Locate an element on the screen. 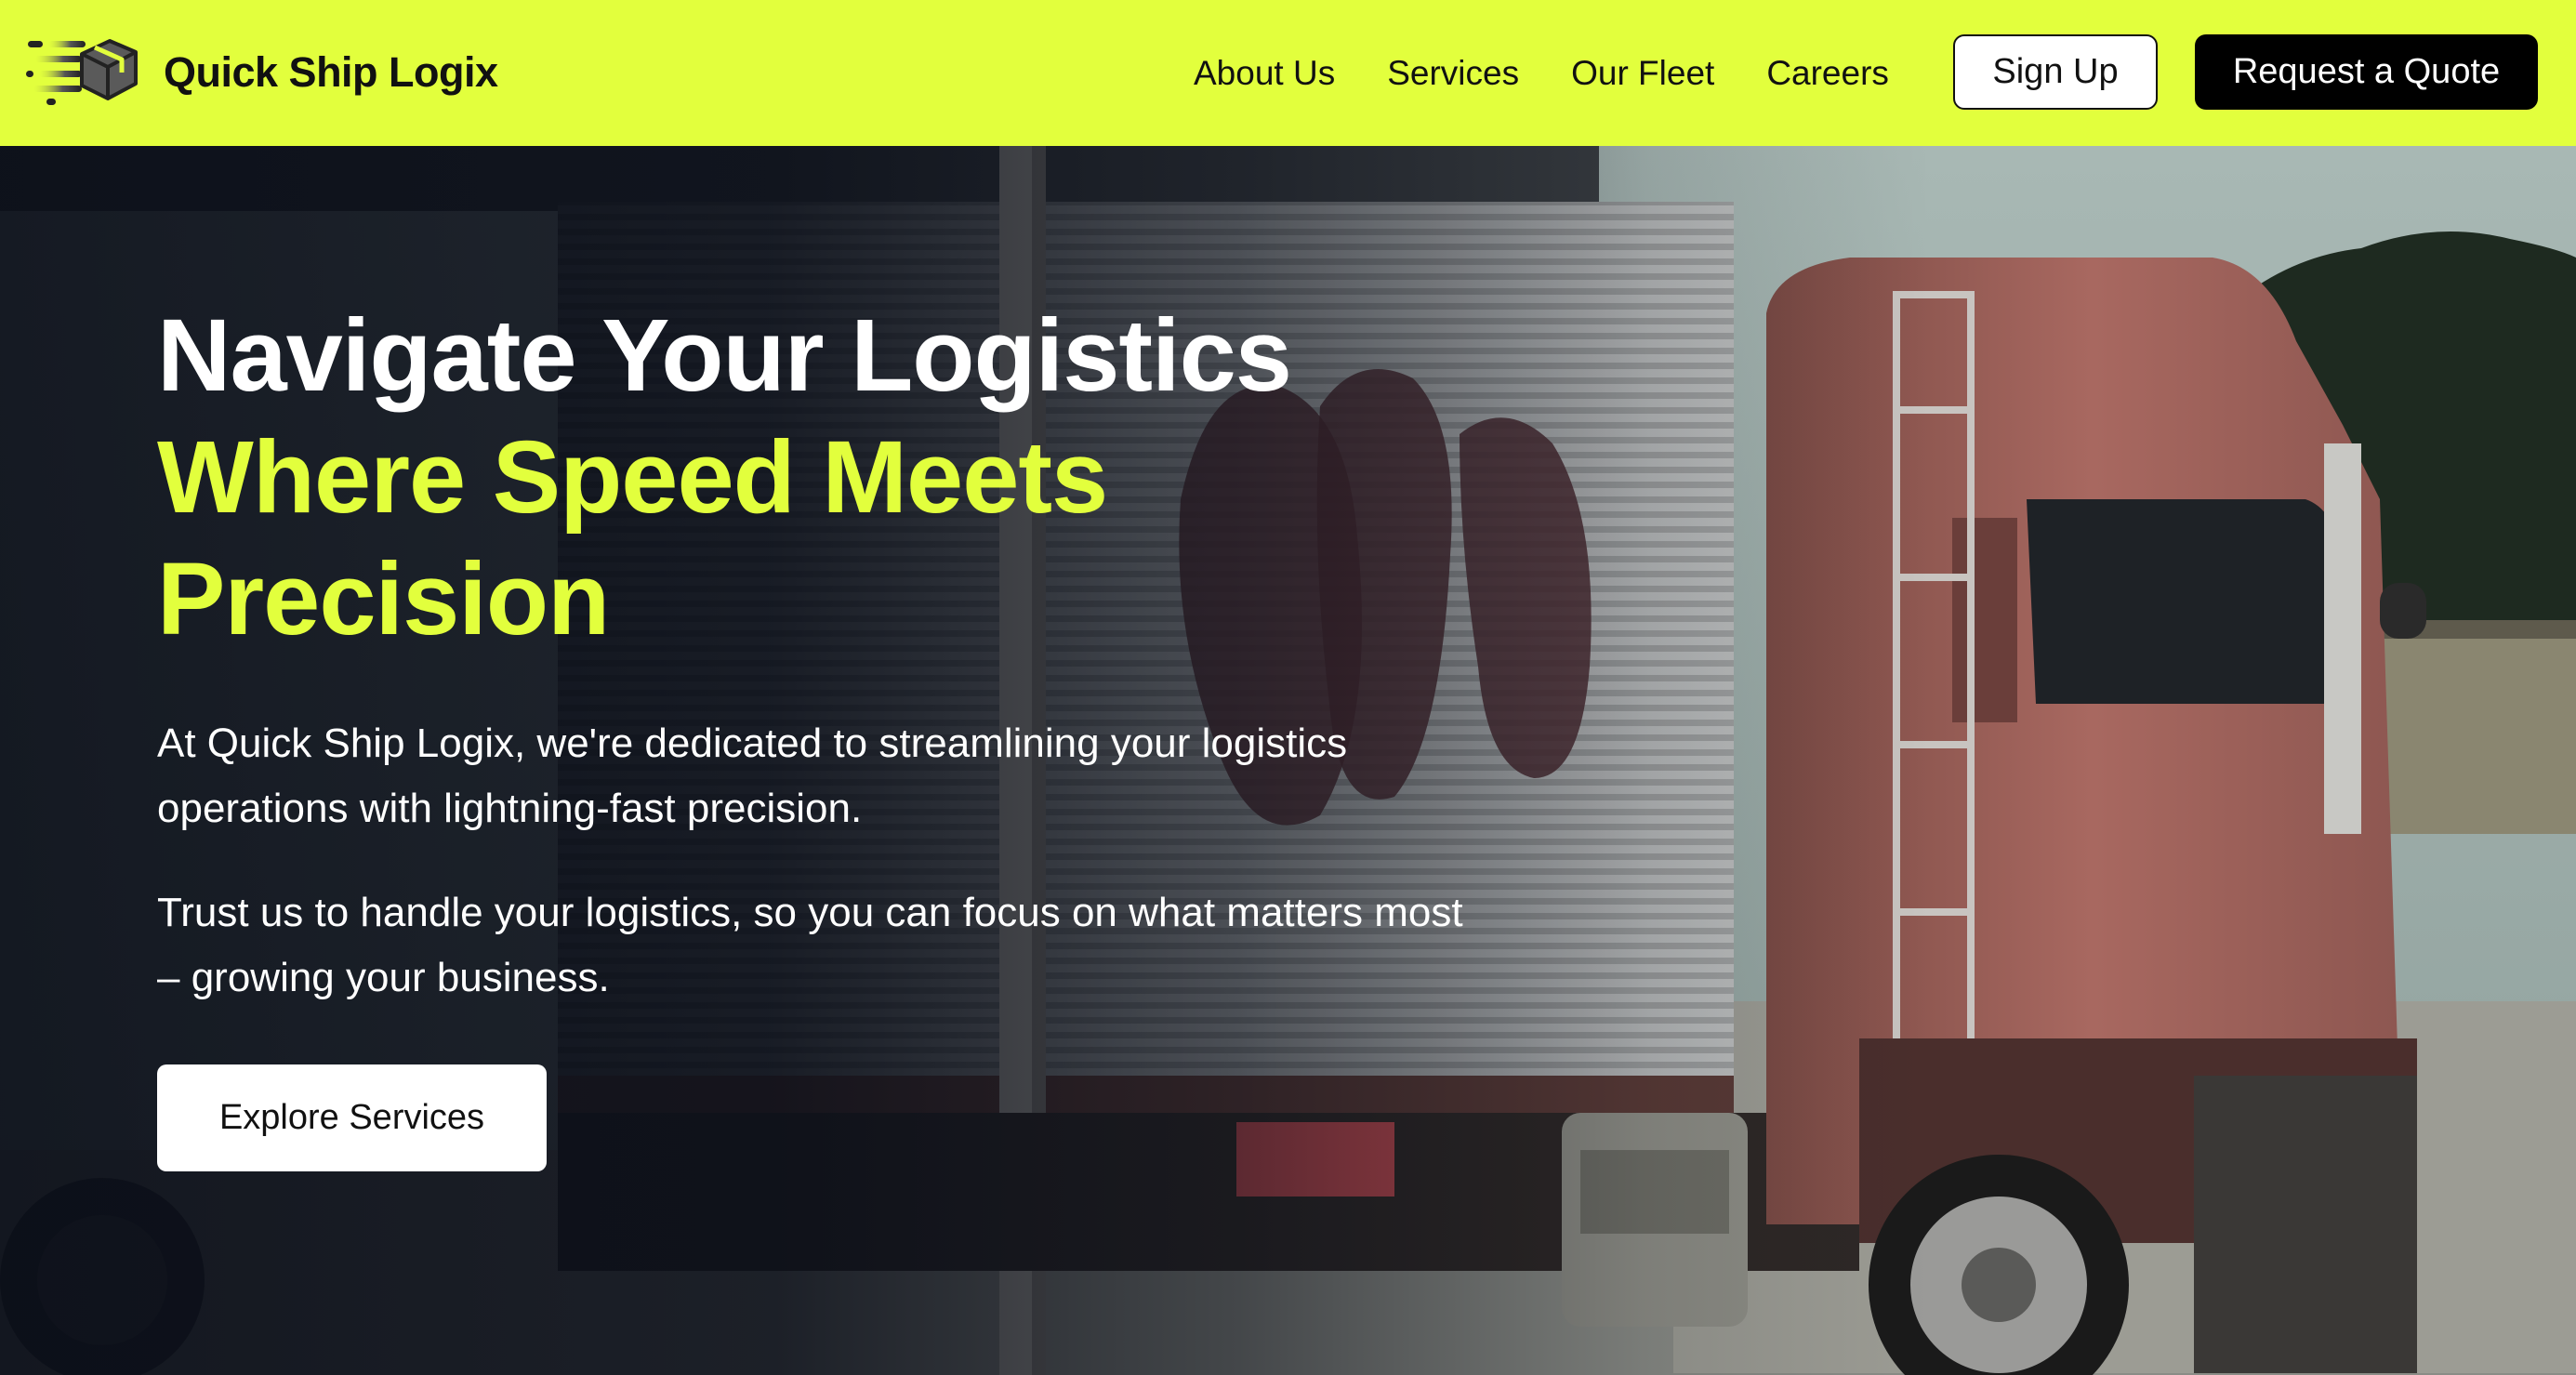 The height and width of the screenshot is (1375, 2576). brand: Quick Ship Logix is located at coordinates (262, 72).